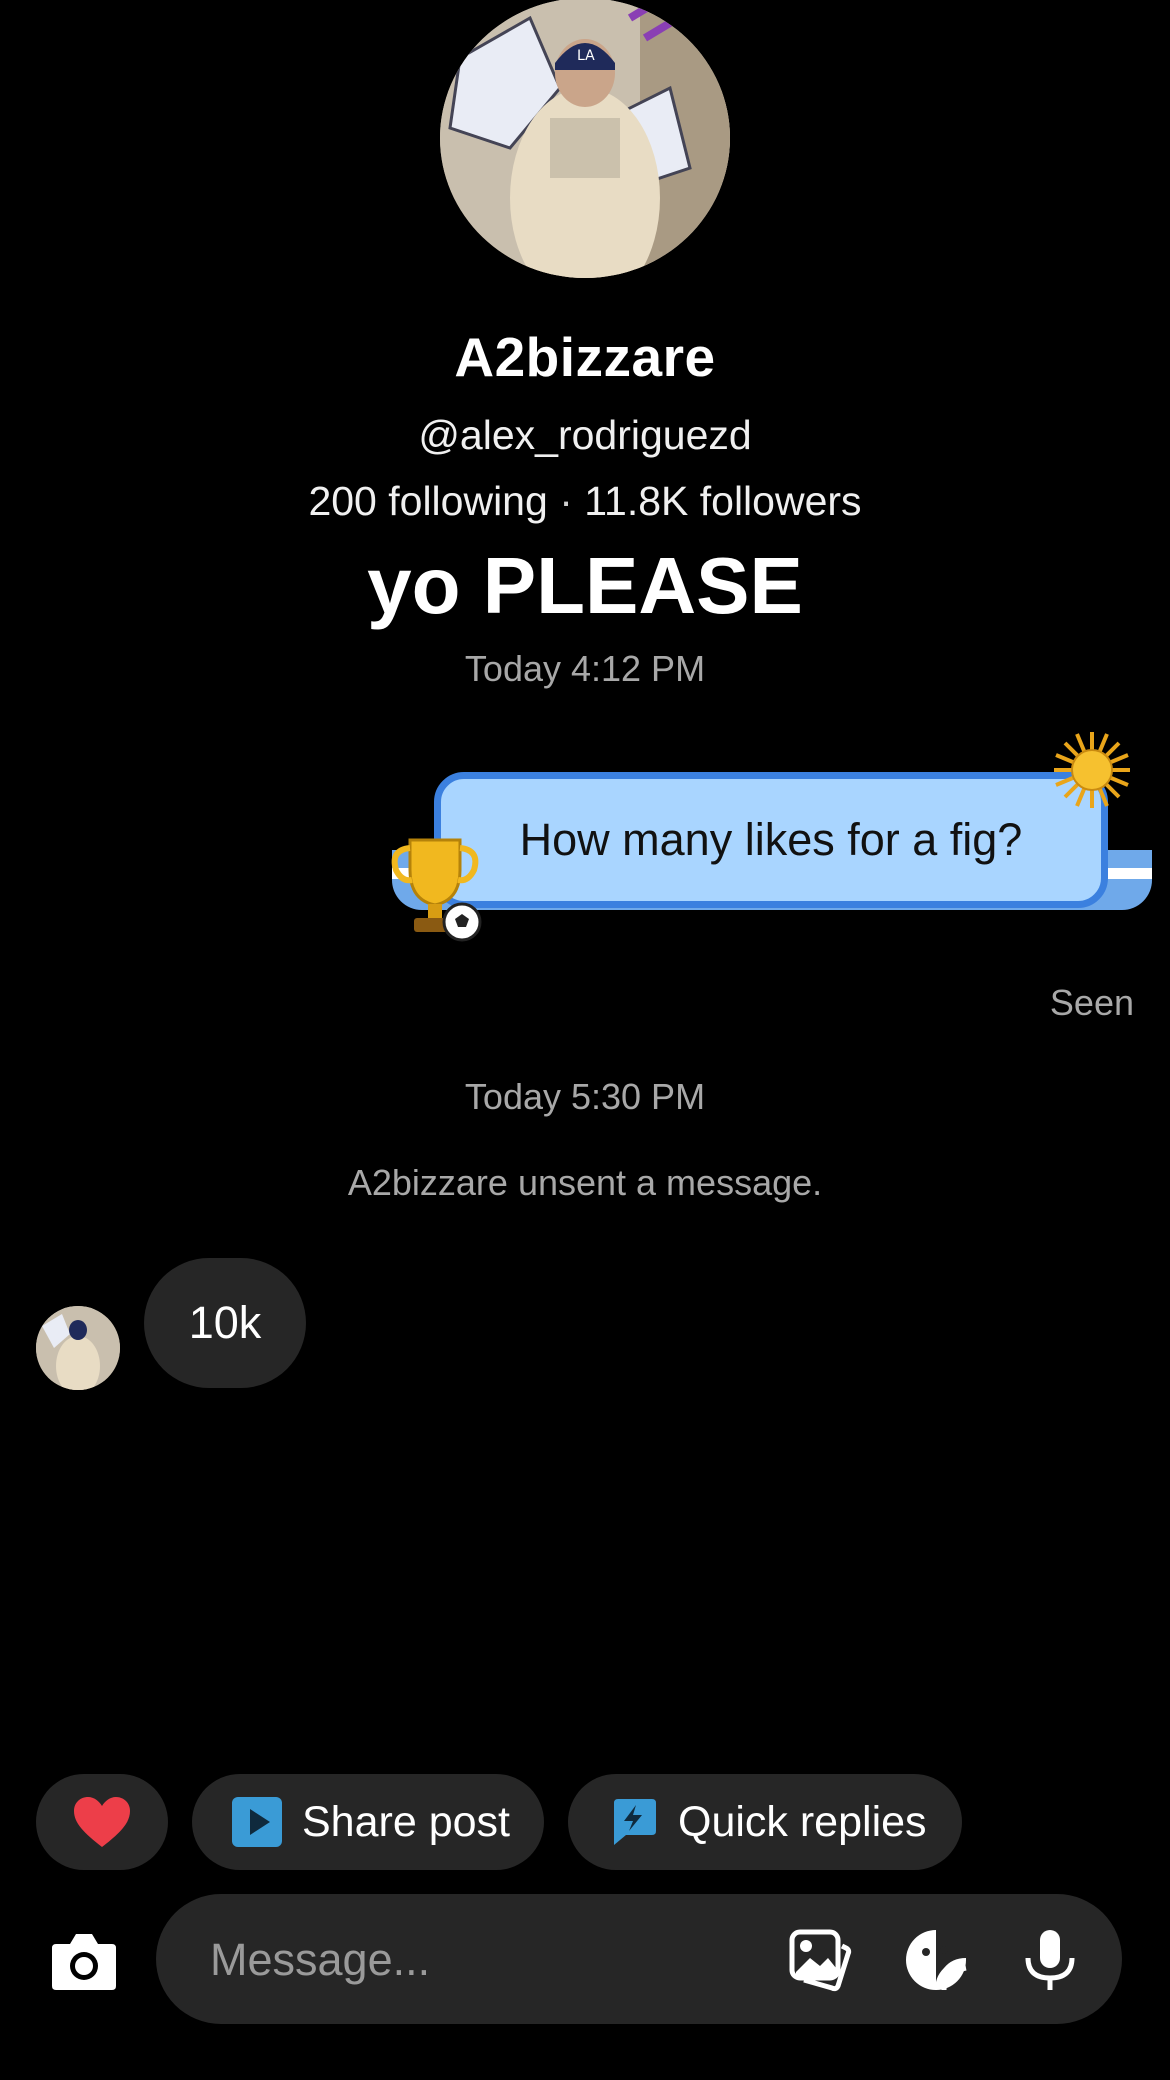 The height and width of the screenshot is (2080, 1170). I want to click on quick-replies-label: Quick replies, so click(802, 1821).